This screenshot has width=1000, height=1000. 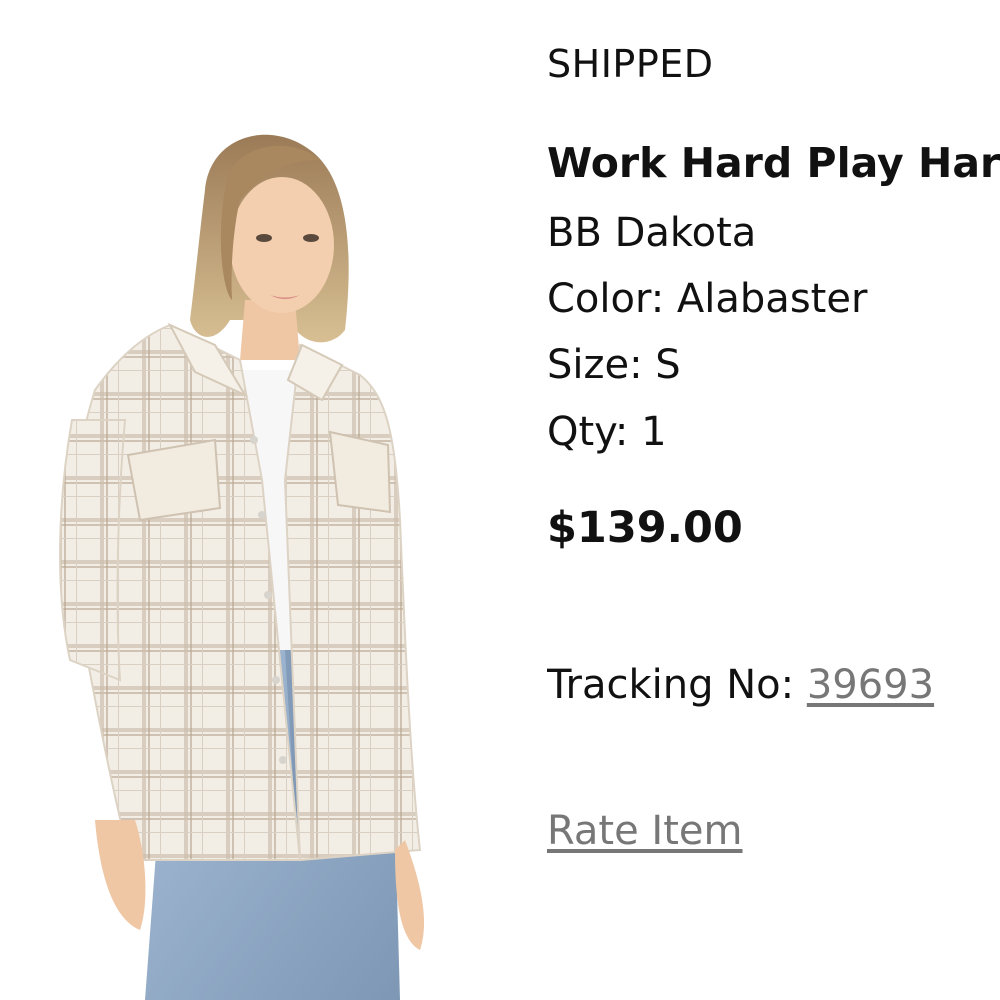 I want to click on tracking-label: Tracking No:, so click(x=677, y=685).